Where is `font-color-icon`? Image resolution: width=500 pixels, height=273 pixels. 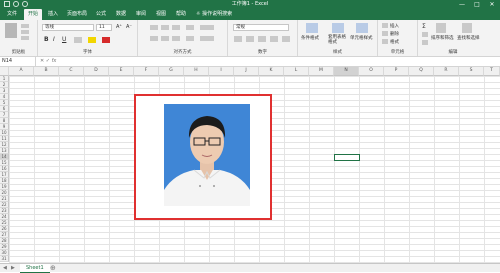
font-color-icon is located at coordinates (106, 40).